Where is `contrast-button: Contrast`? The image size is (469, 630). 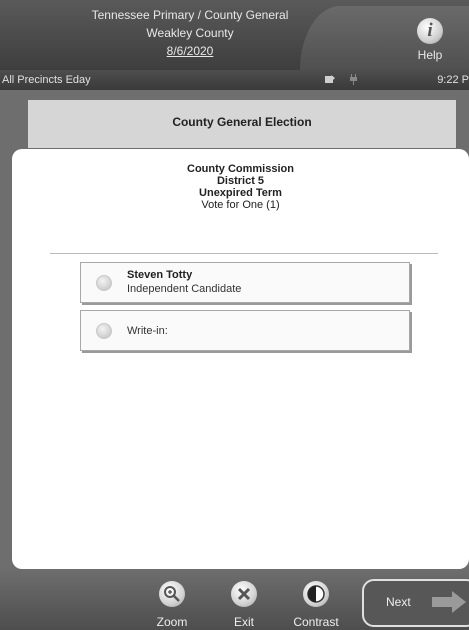 contrast-button: Contrast is located at coordinates (316, 605).